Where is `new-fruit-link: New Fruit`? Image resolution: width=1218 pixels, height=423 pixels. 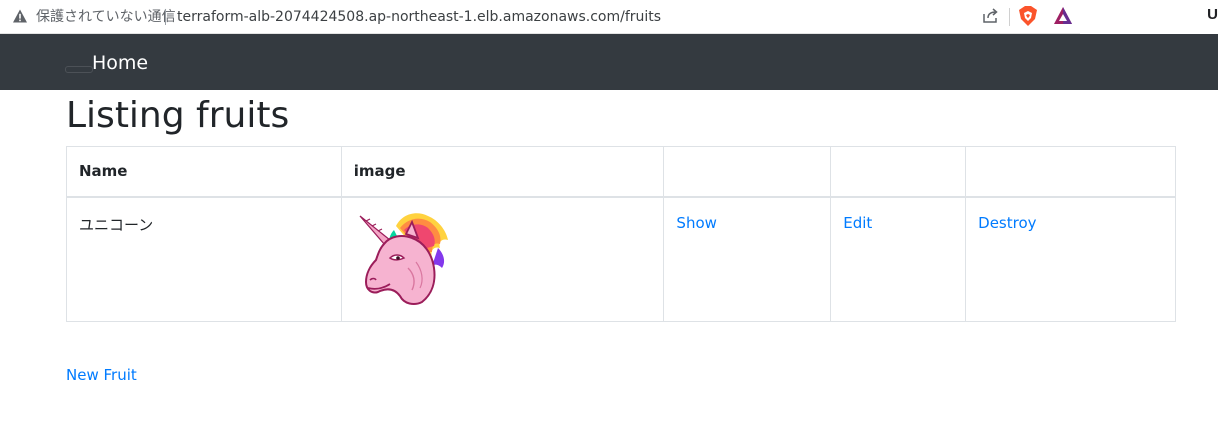 new-fruit-link: New Fruit is located at coordinates (101, 375).